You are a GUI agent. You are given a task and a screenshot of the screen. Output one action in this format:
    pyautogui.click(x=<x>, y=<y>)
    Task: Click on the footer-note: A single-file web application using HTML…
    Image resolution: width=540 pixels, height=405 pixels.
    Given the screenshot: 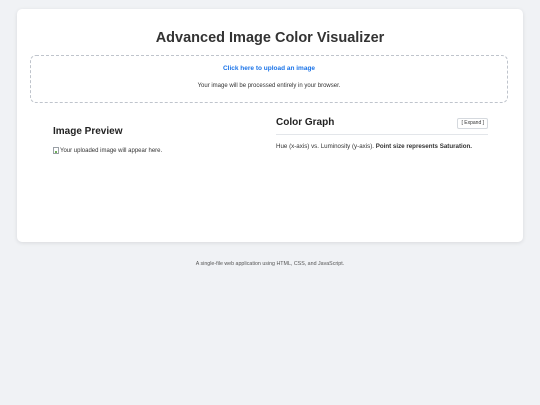 What is the action you would take?
    pyautogui.click(x=270, y=264)
    